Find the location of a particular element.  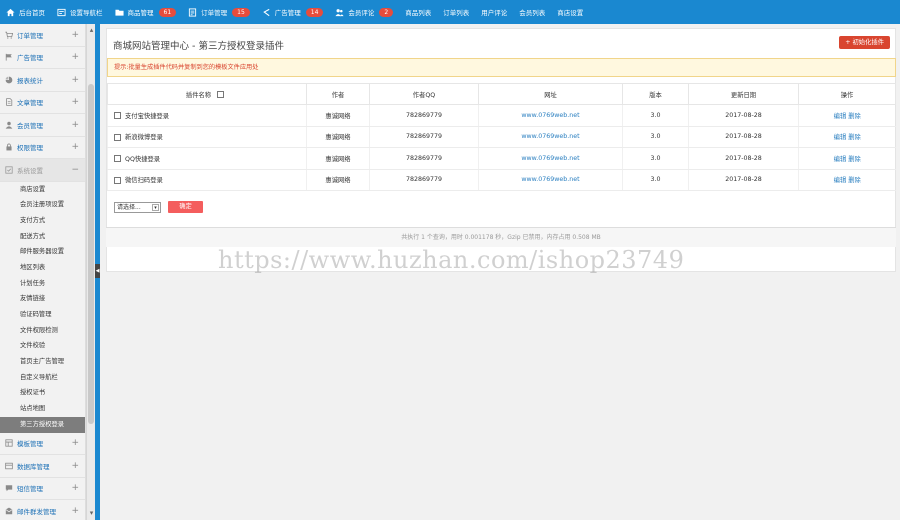

sidebar-group: 文章管理 + is located at coordinates (42, 103).